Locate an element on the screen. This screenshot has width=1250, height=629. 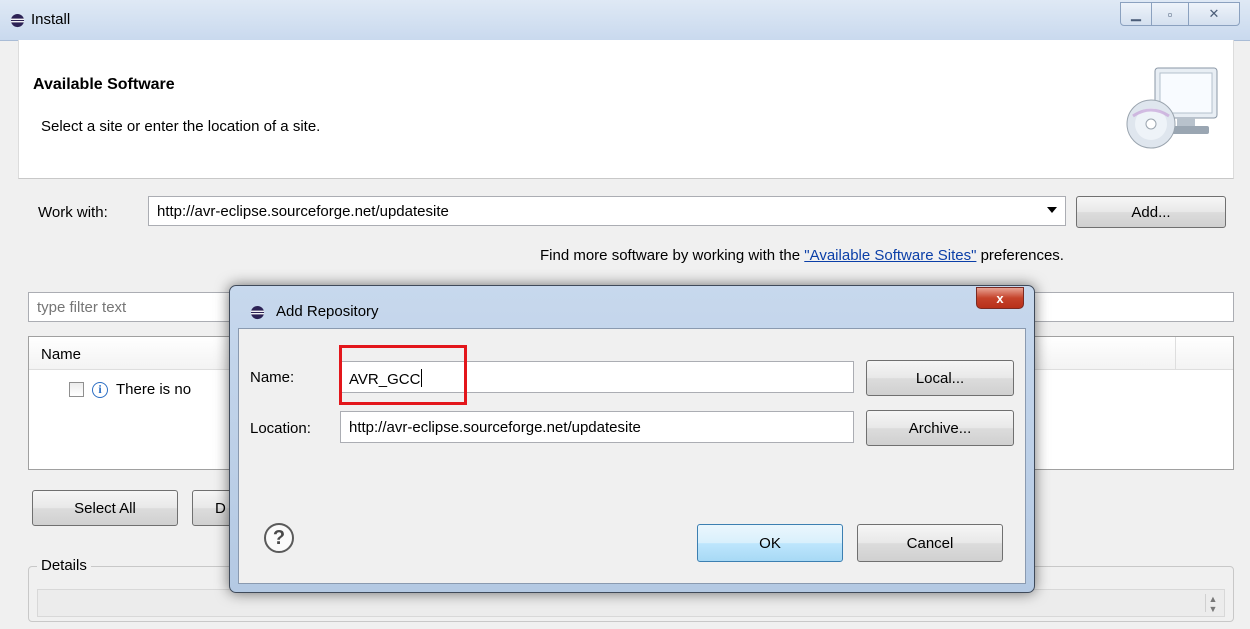
tree-row-text: There is no is located at coordinates (154, 389).